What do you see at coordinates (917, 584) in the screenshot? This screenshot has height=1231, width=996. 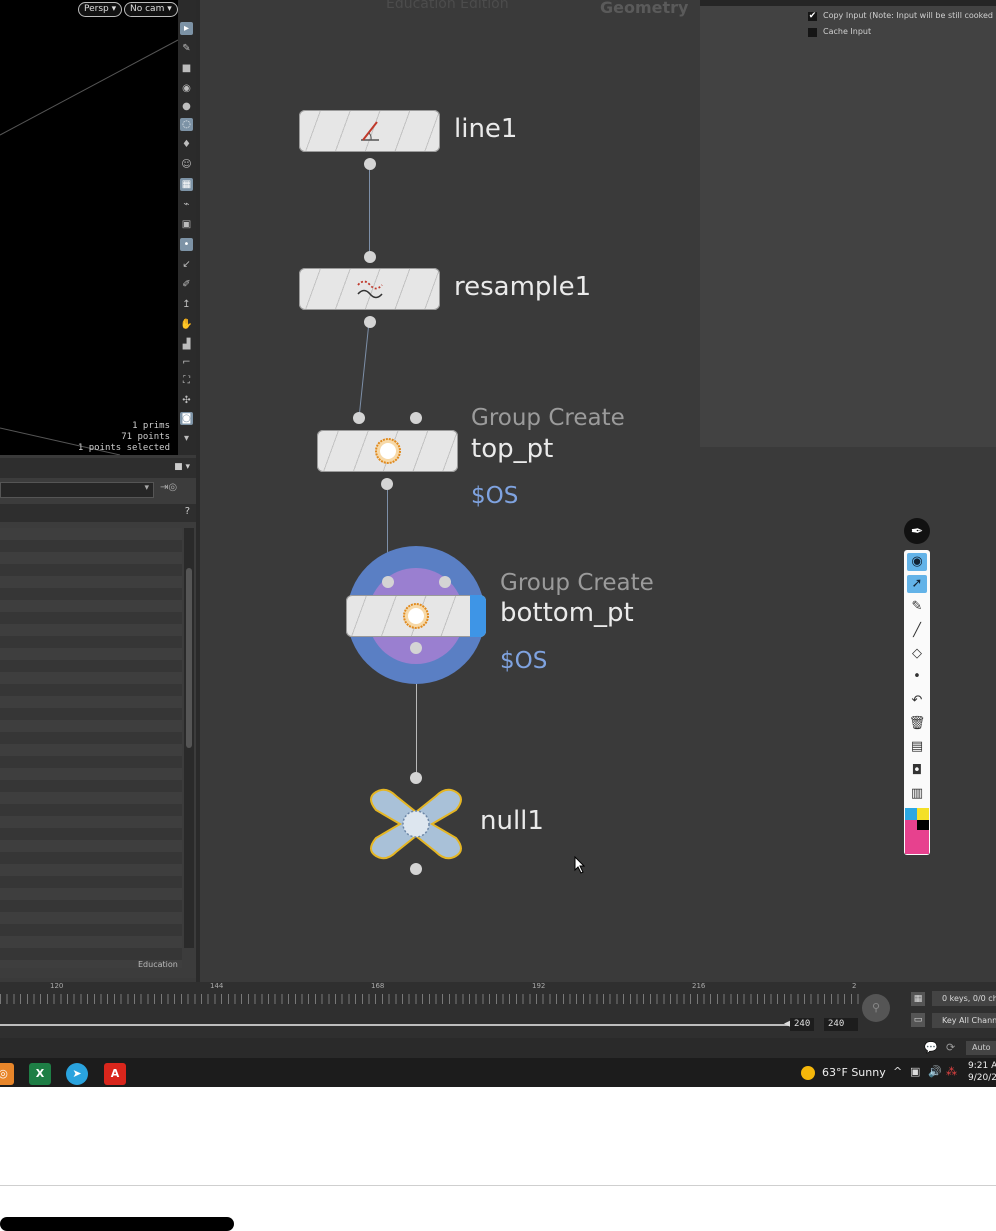 I see `pointer-icon: ➚` at bounding box center [917, 584].